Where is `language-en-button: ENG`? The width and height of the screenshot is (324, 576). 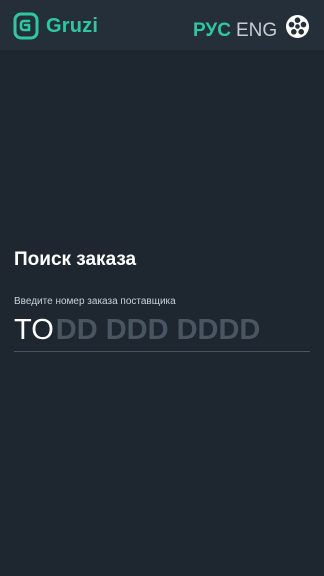
language-en-button: ENG is located at coordinates (256, 31).